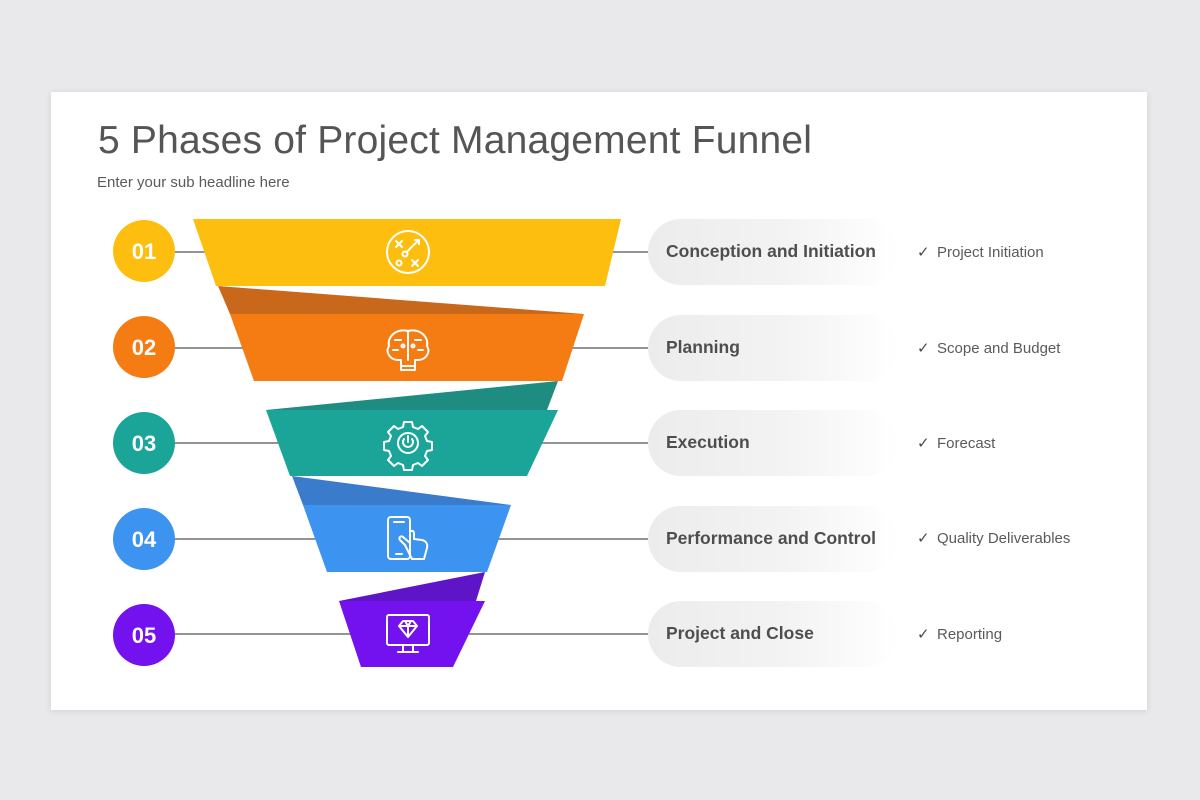  Describe the element at coordinates (708, 442) in the screenshot. I see `stage-name-3: Execution` at that location.